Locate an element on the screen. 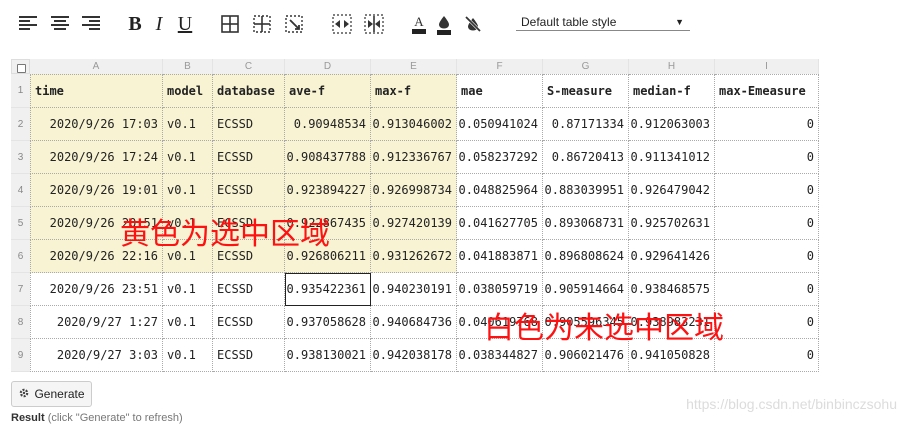 The image size is (905, 425). table-cell: 2020/9/27 1:27 is located at coordinates (96, 322).